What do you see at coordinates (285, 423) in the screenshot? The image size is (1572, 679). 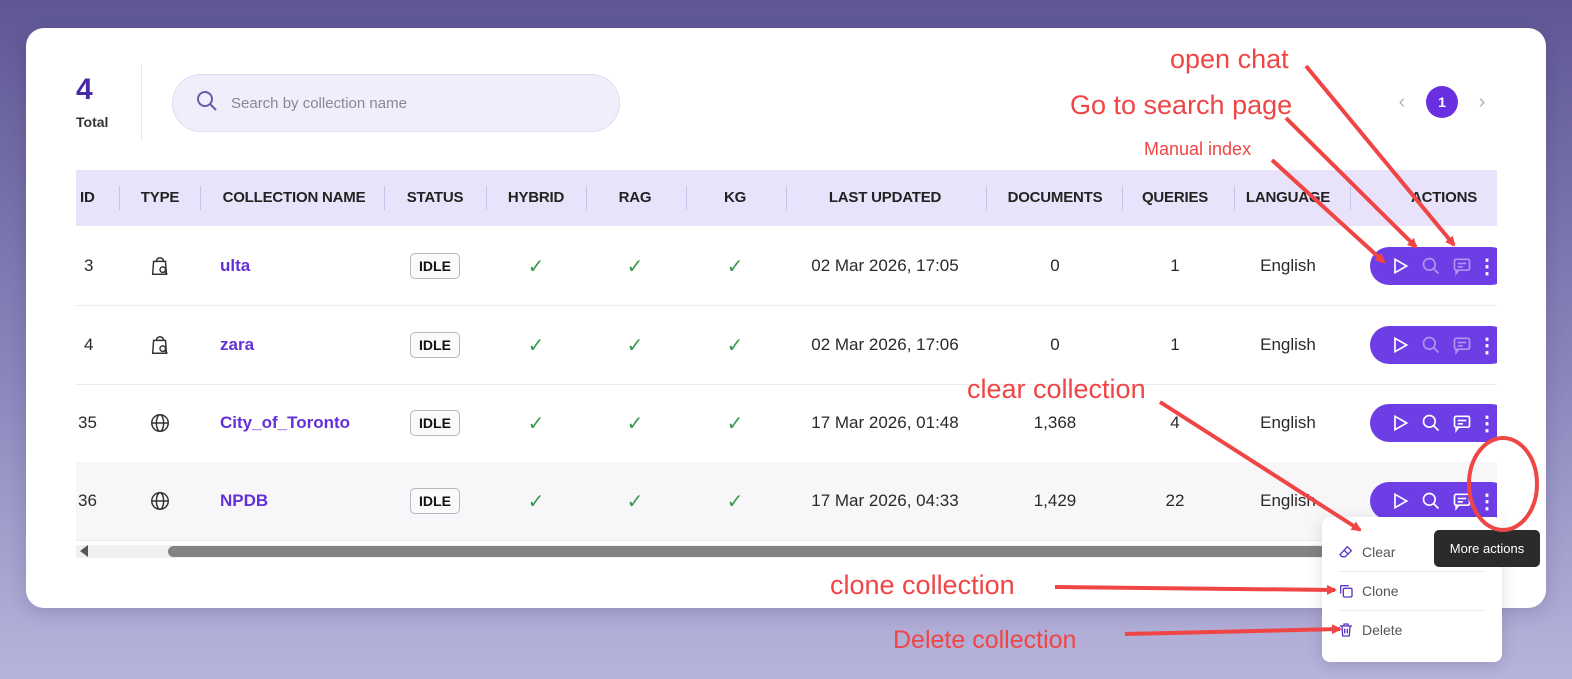 I see `collection-name: City_of_Toronto` at bounding box center [285, 423].